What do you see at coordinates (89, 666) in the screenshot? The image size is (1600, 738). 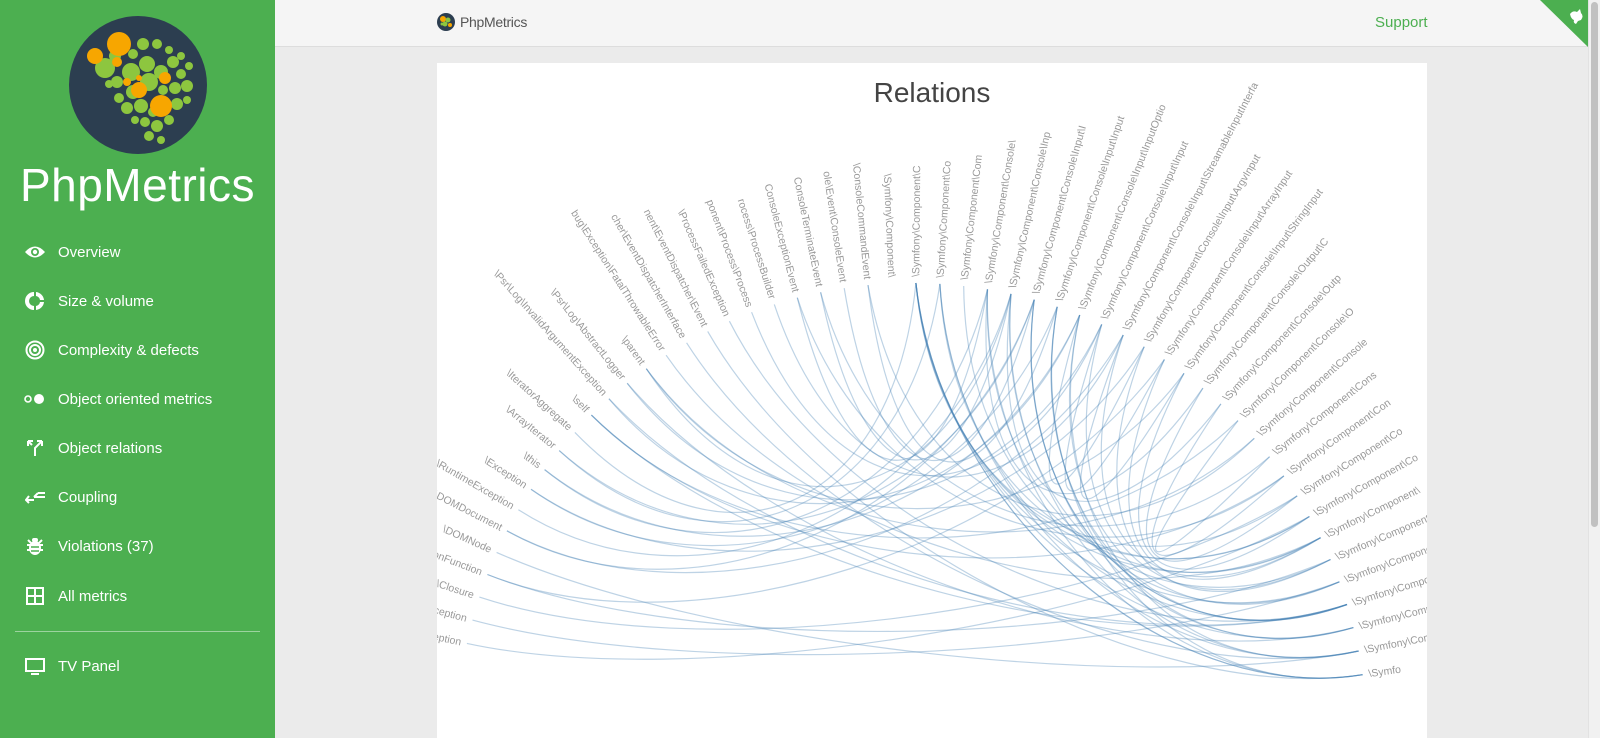 I see `nav-label: TV Panel` at bounding box center [89, 666].